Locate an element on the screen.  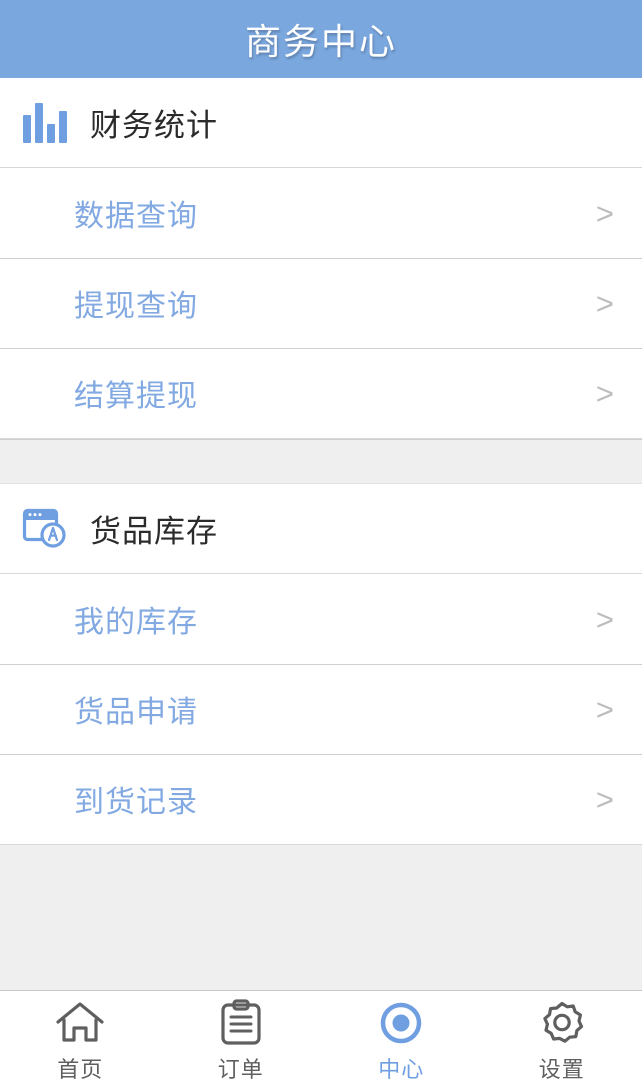
list-item-label: 数据查询 is located at coordinates (136, 216).